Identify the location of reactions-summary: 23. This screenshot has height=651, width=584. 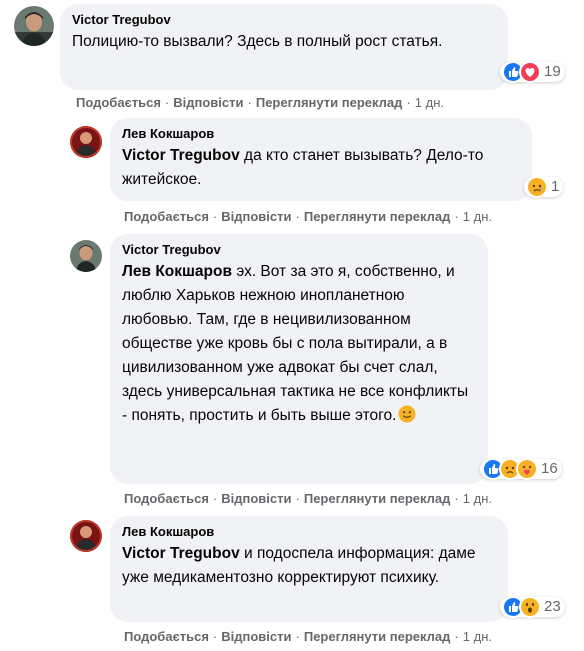
(532, 607).